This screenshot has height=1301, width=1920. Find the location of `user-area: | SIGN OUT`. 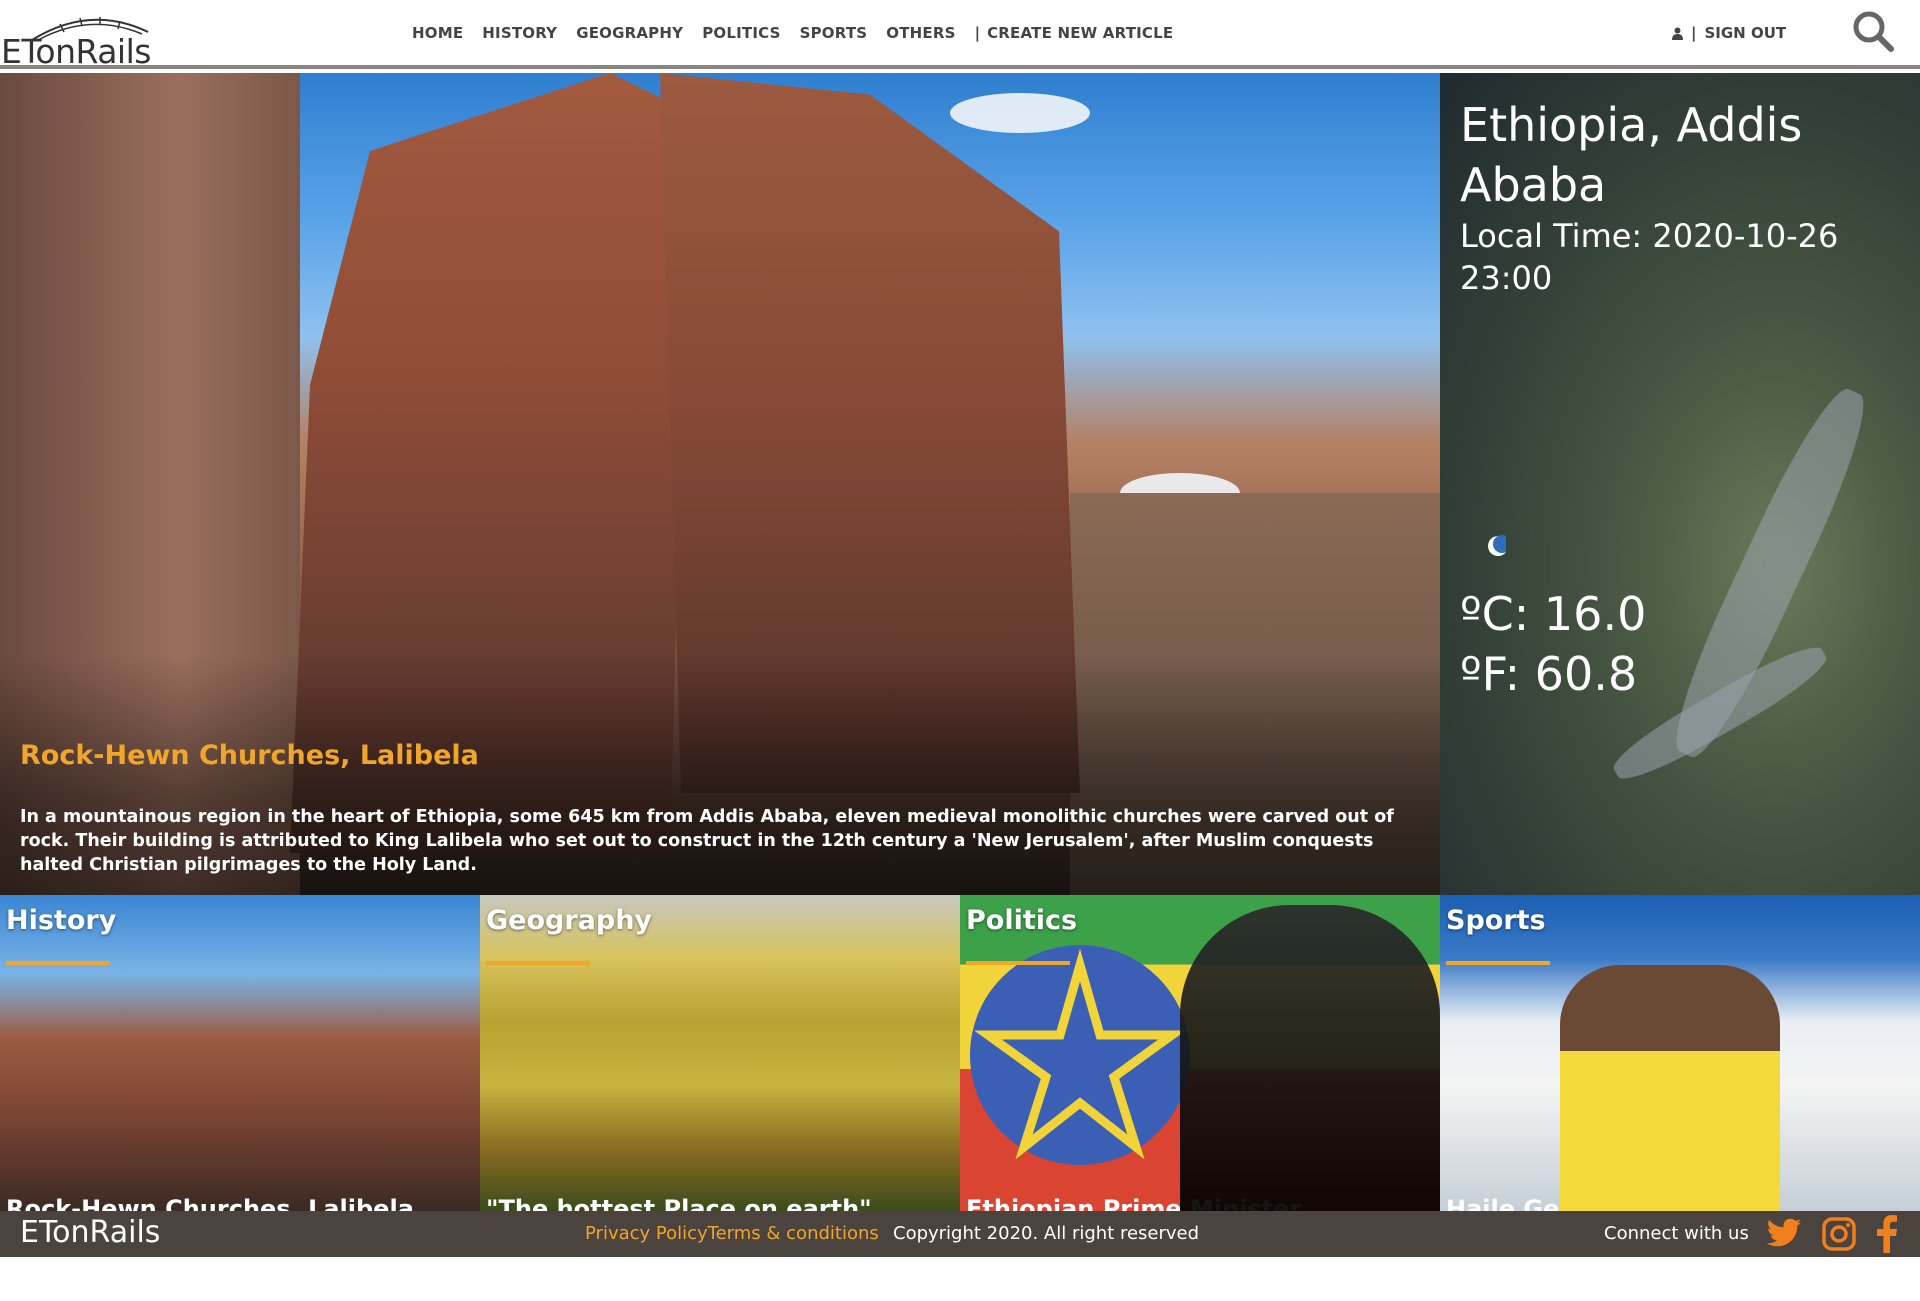

user-area: | SIGN OUT is located at coordinates (1729, 33).